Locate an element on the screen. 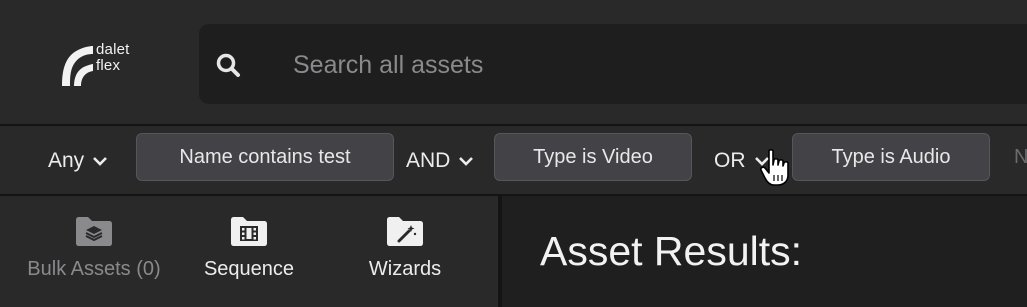  filter-chip-type-video: Type is Video is located at coordinates (593, 157).